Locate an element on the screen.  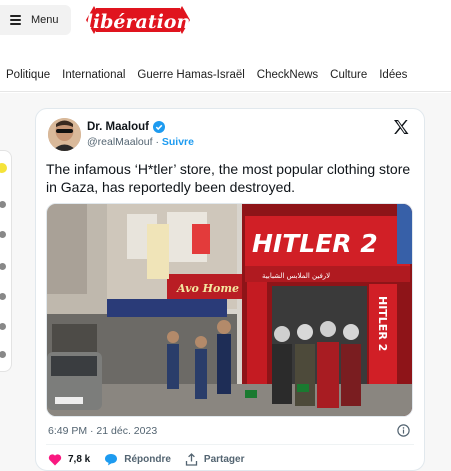
hamburger-icon is located at coordinates (15, 20).